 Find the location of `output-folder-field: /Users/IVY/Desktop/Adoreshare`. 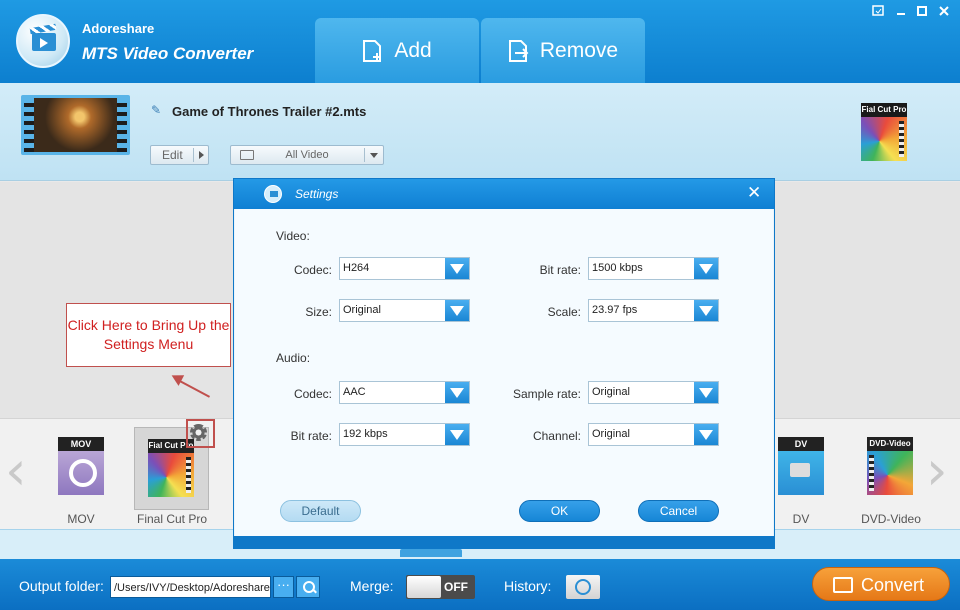

output-folder-field: /Users/IVY/Desktop/Adoreshare is located at coordinates (190, 587).